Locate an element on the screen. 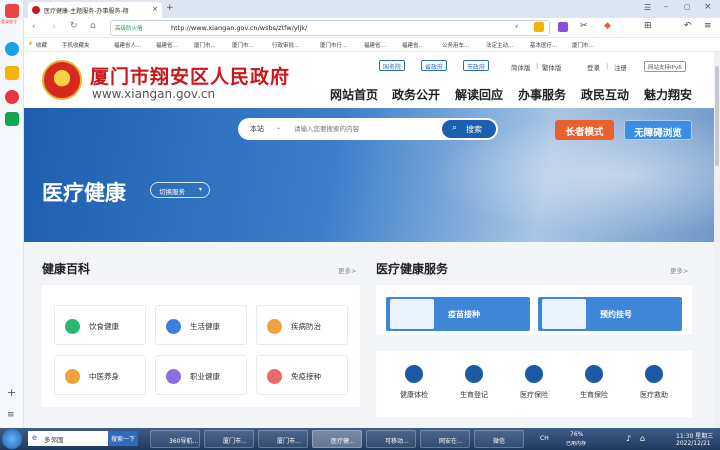 Image resolution: width=720 pixels, height=450 pixels. service-maternity-insurance: 生育保险 is located at coordinates (594, 382).